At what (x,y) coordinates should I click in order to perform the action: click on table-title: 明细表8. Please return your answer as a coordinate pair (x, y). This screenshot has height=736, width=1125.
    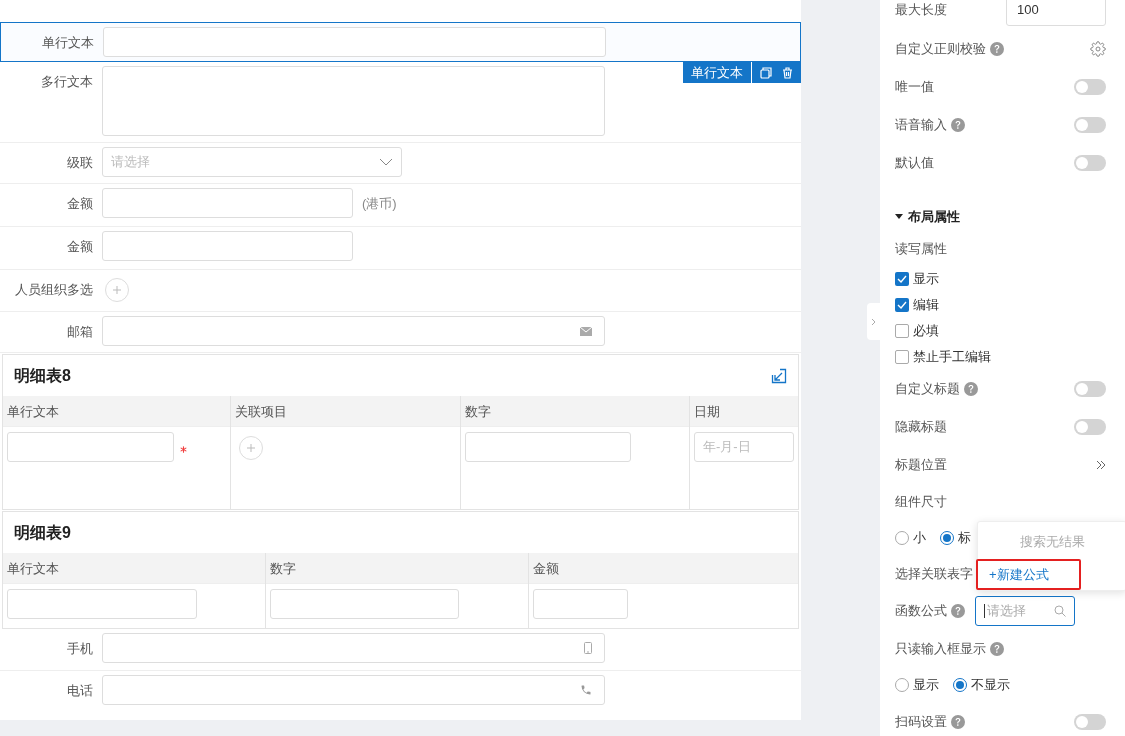
    Looking at the image, I should click on (42, 375).